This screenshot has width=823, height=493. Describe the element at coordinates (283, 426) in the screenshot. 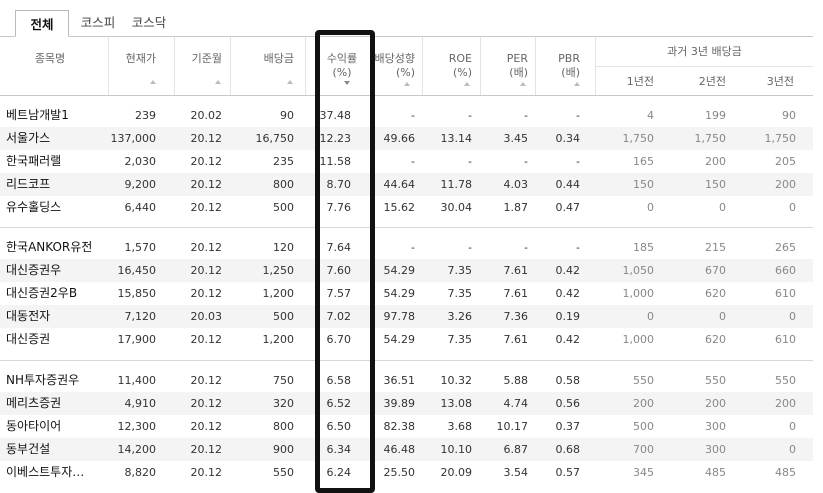

I see `cell-div: 800` at that location.